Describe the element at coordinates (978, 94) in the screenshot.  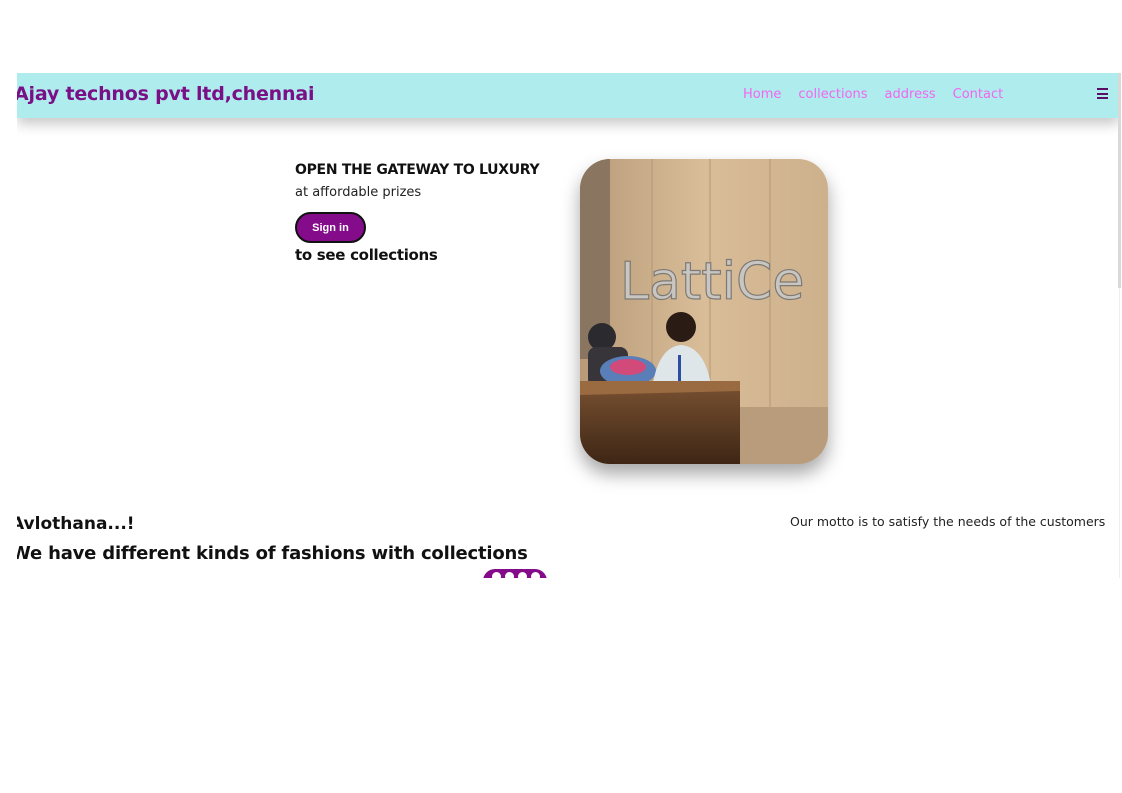
I see `nav-link-contact: Contact` at that location.